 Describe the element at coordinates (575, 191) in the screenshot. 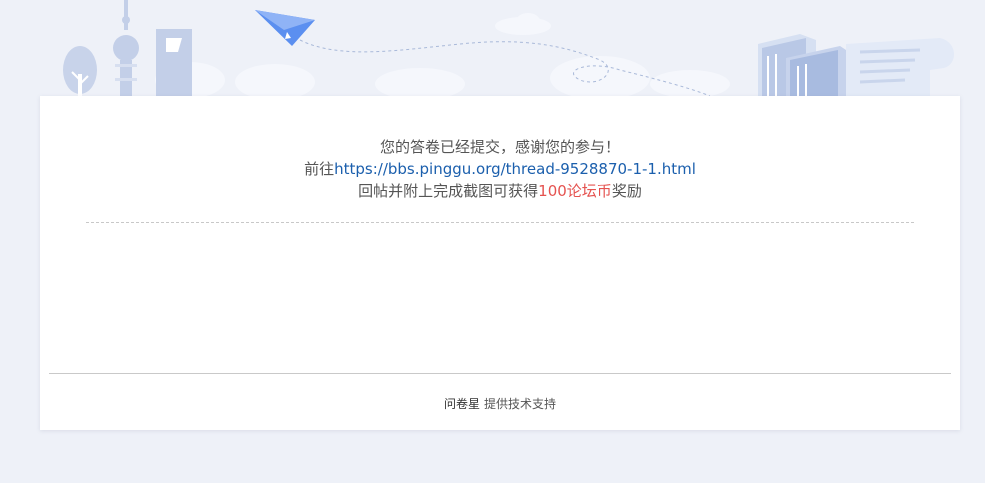

I see `reward-amount: 100论坛币` at that location.